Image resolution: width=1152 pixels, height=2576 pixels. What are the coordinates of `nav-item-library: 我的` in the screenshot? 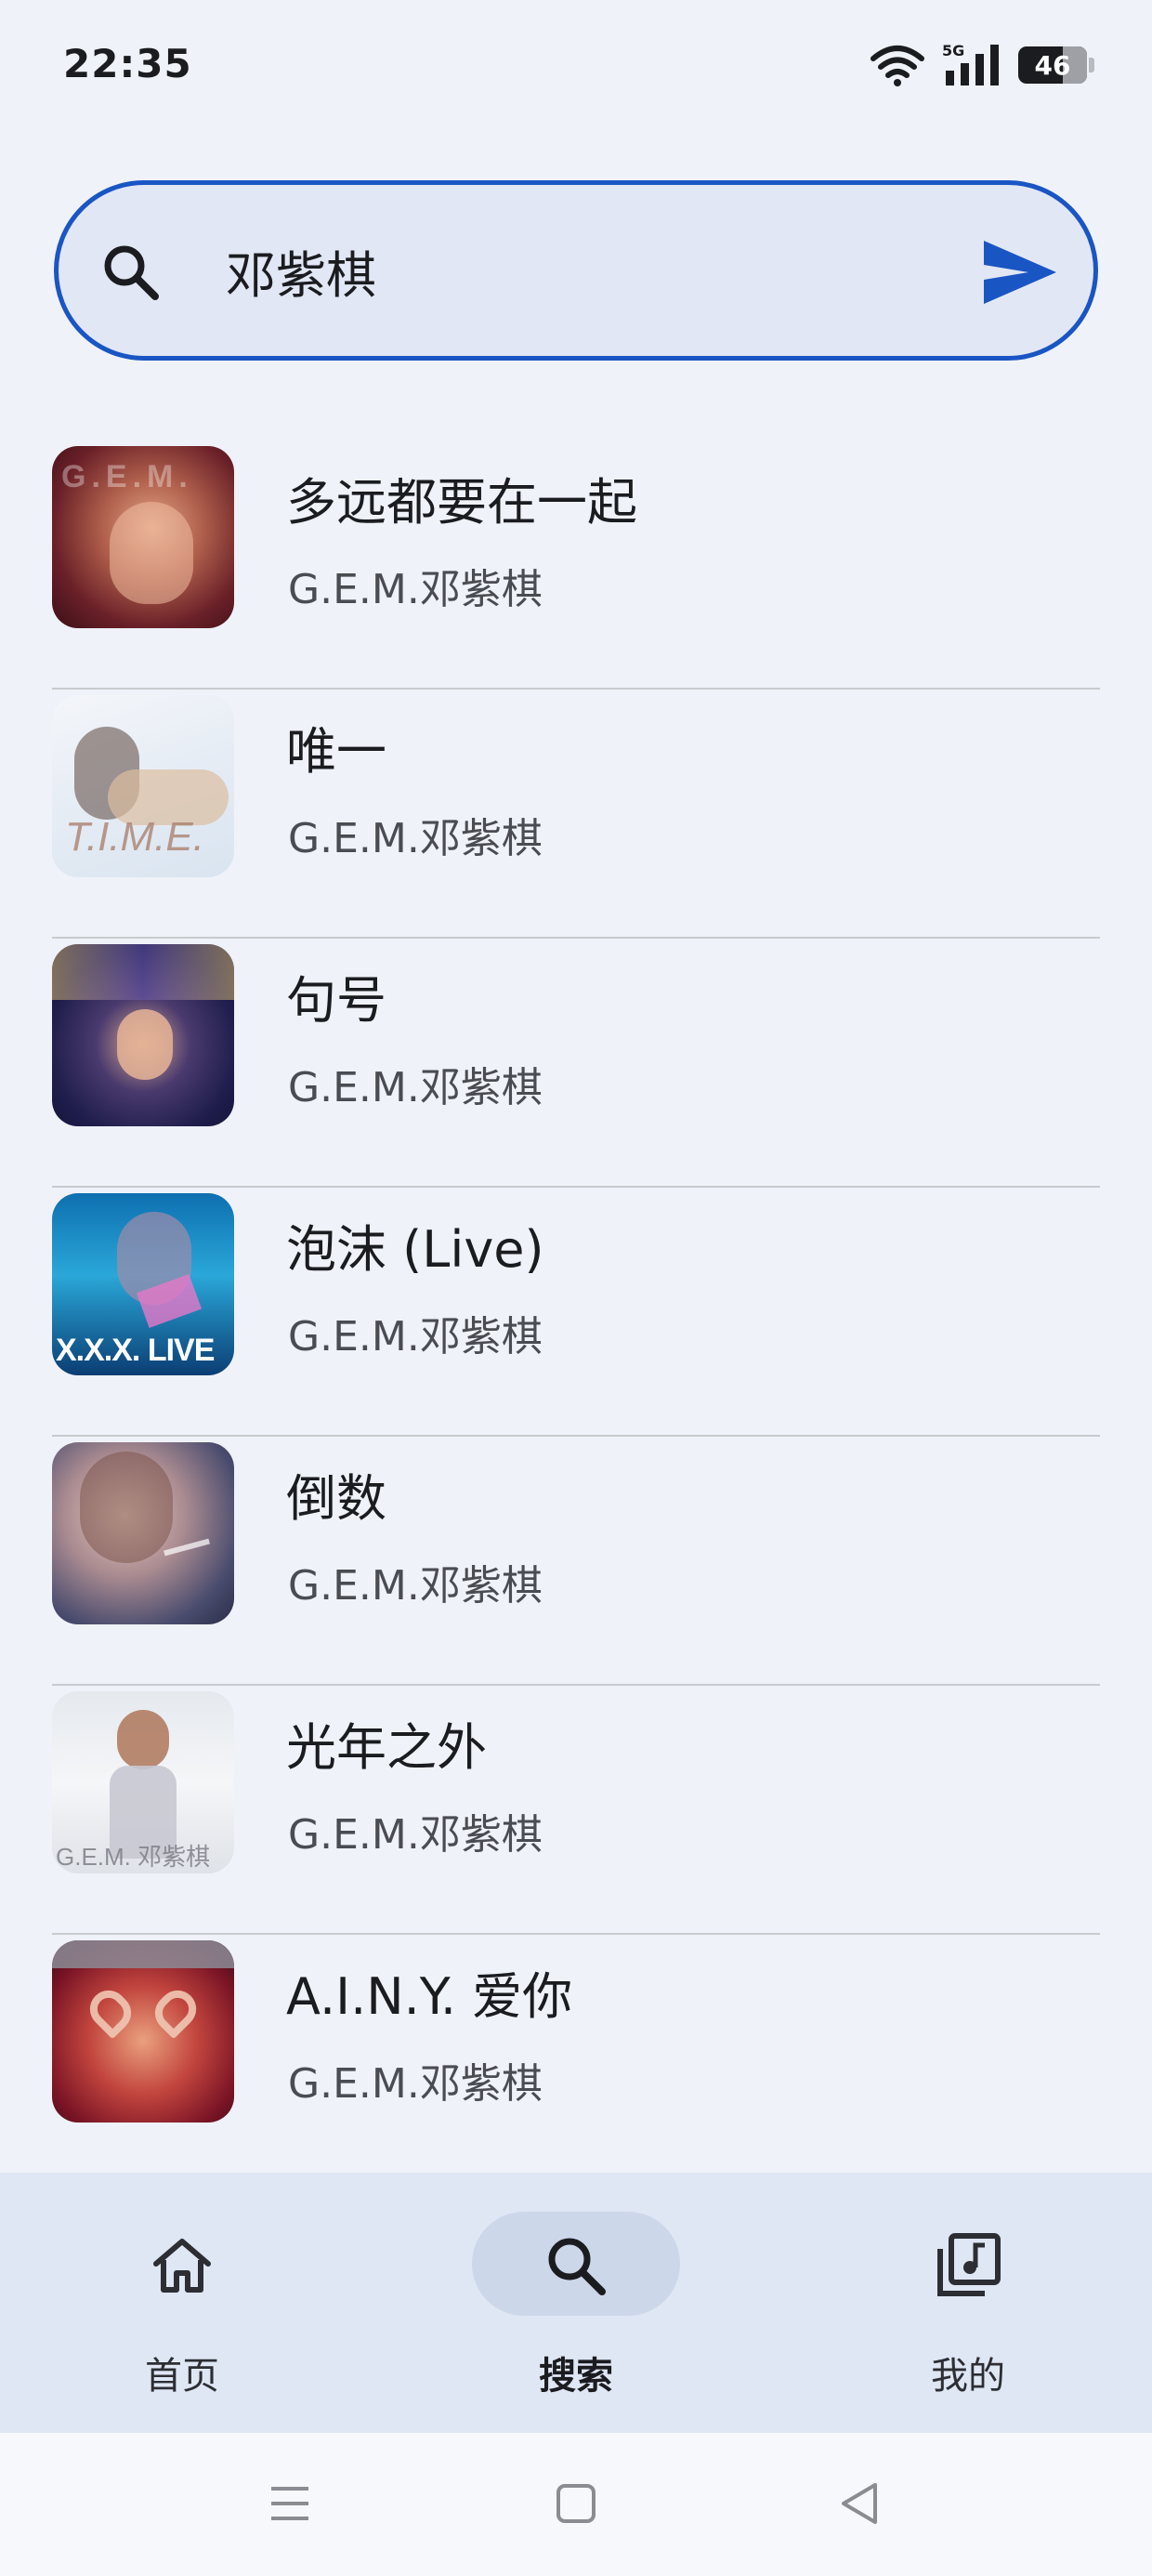 It's located at (968, 2303).